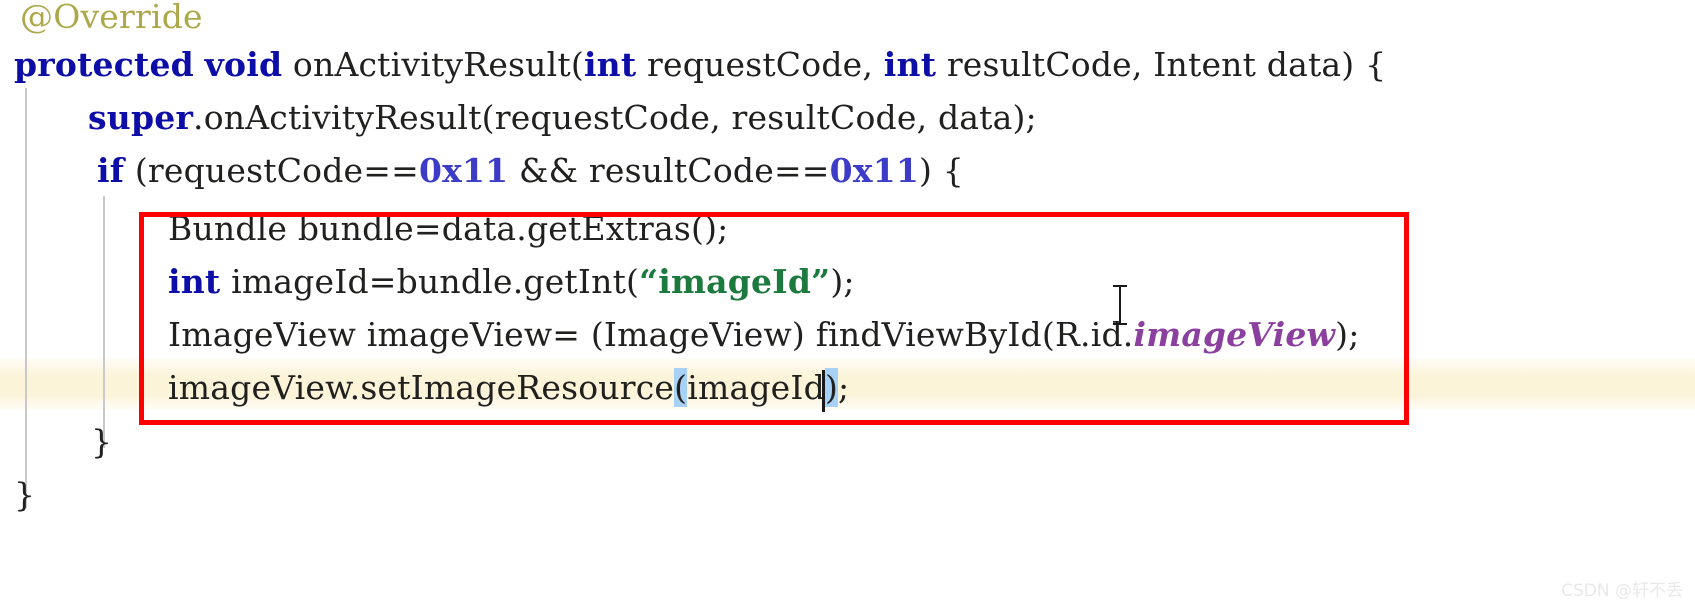  I want to click on code-token: (, so click(681, 387).